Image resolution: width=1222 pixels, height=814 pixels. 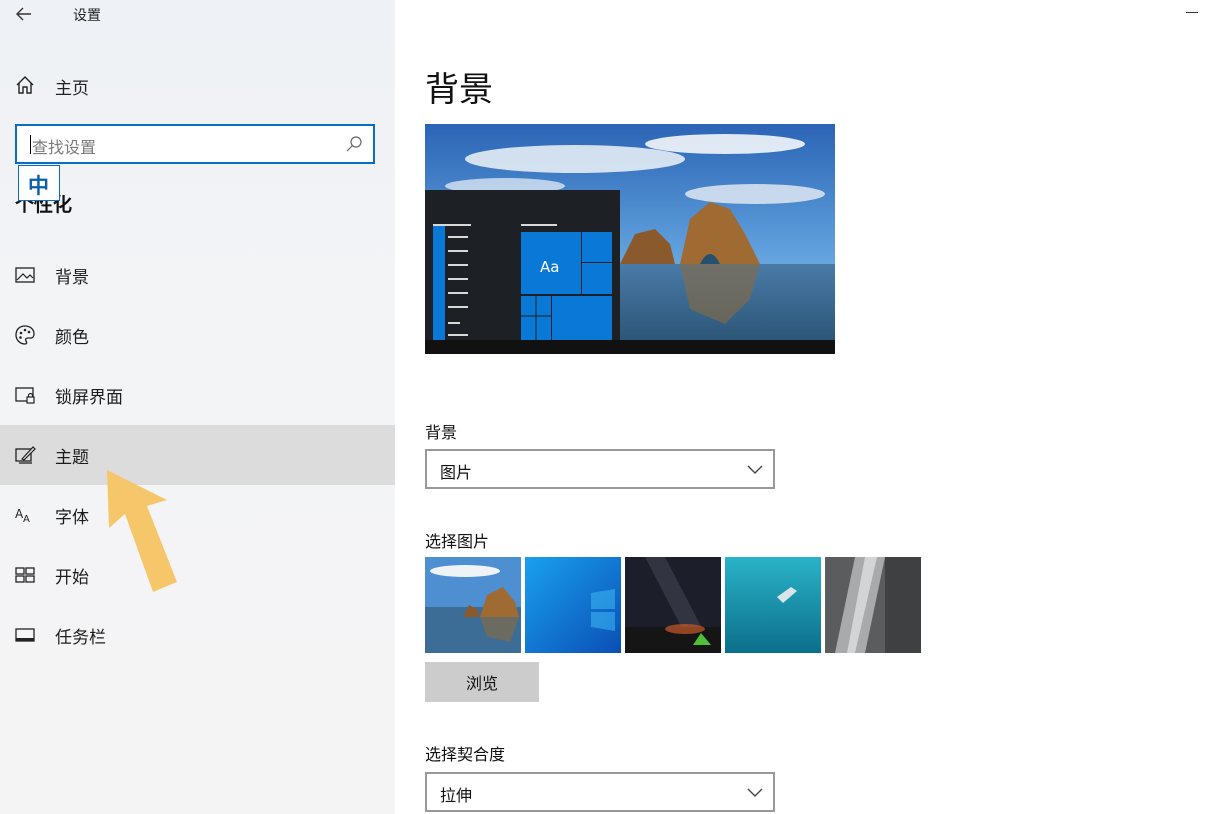 What do you see at coordinates (573, 605) in the screenshot?
I see `thumbnail-windows-blue` at bounding box center [573, 605].